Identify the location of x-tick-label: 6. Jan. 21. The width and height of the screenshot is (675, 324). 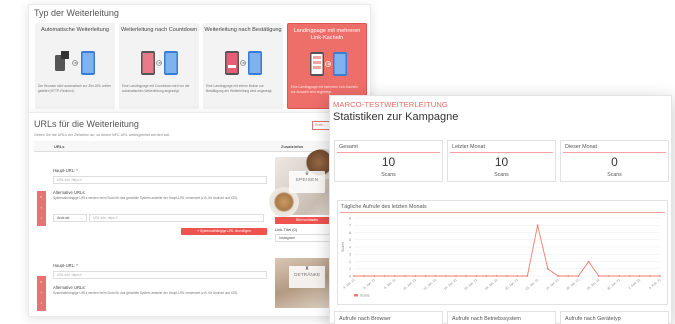
(369, 284).